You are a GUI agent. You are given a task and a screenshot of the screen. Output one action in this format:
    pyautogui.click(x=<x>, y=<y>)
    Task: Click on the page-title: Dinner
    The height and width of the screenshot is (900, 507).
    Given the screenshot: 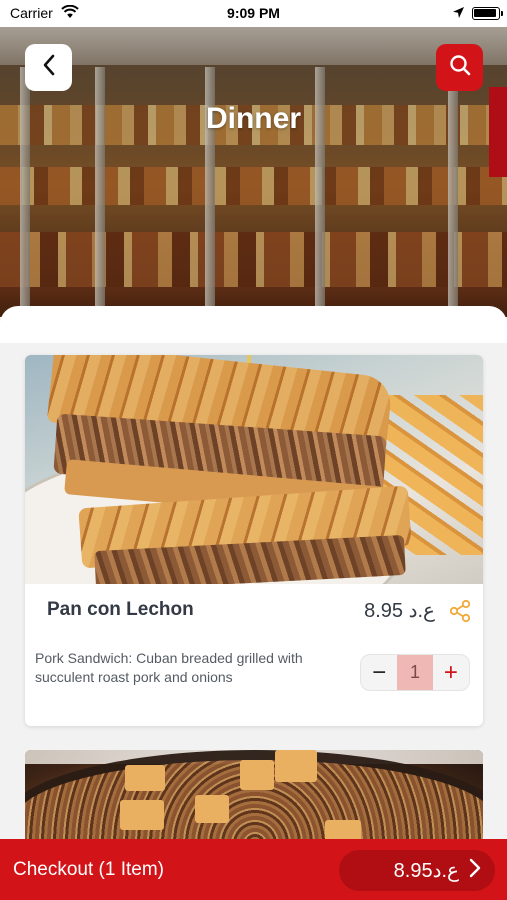 What is the action you would take?
    pyautogui.click(x=253, y=118)
    